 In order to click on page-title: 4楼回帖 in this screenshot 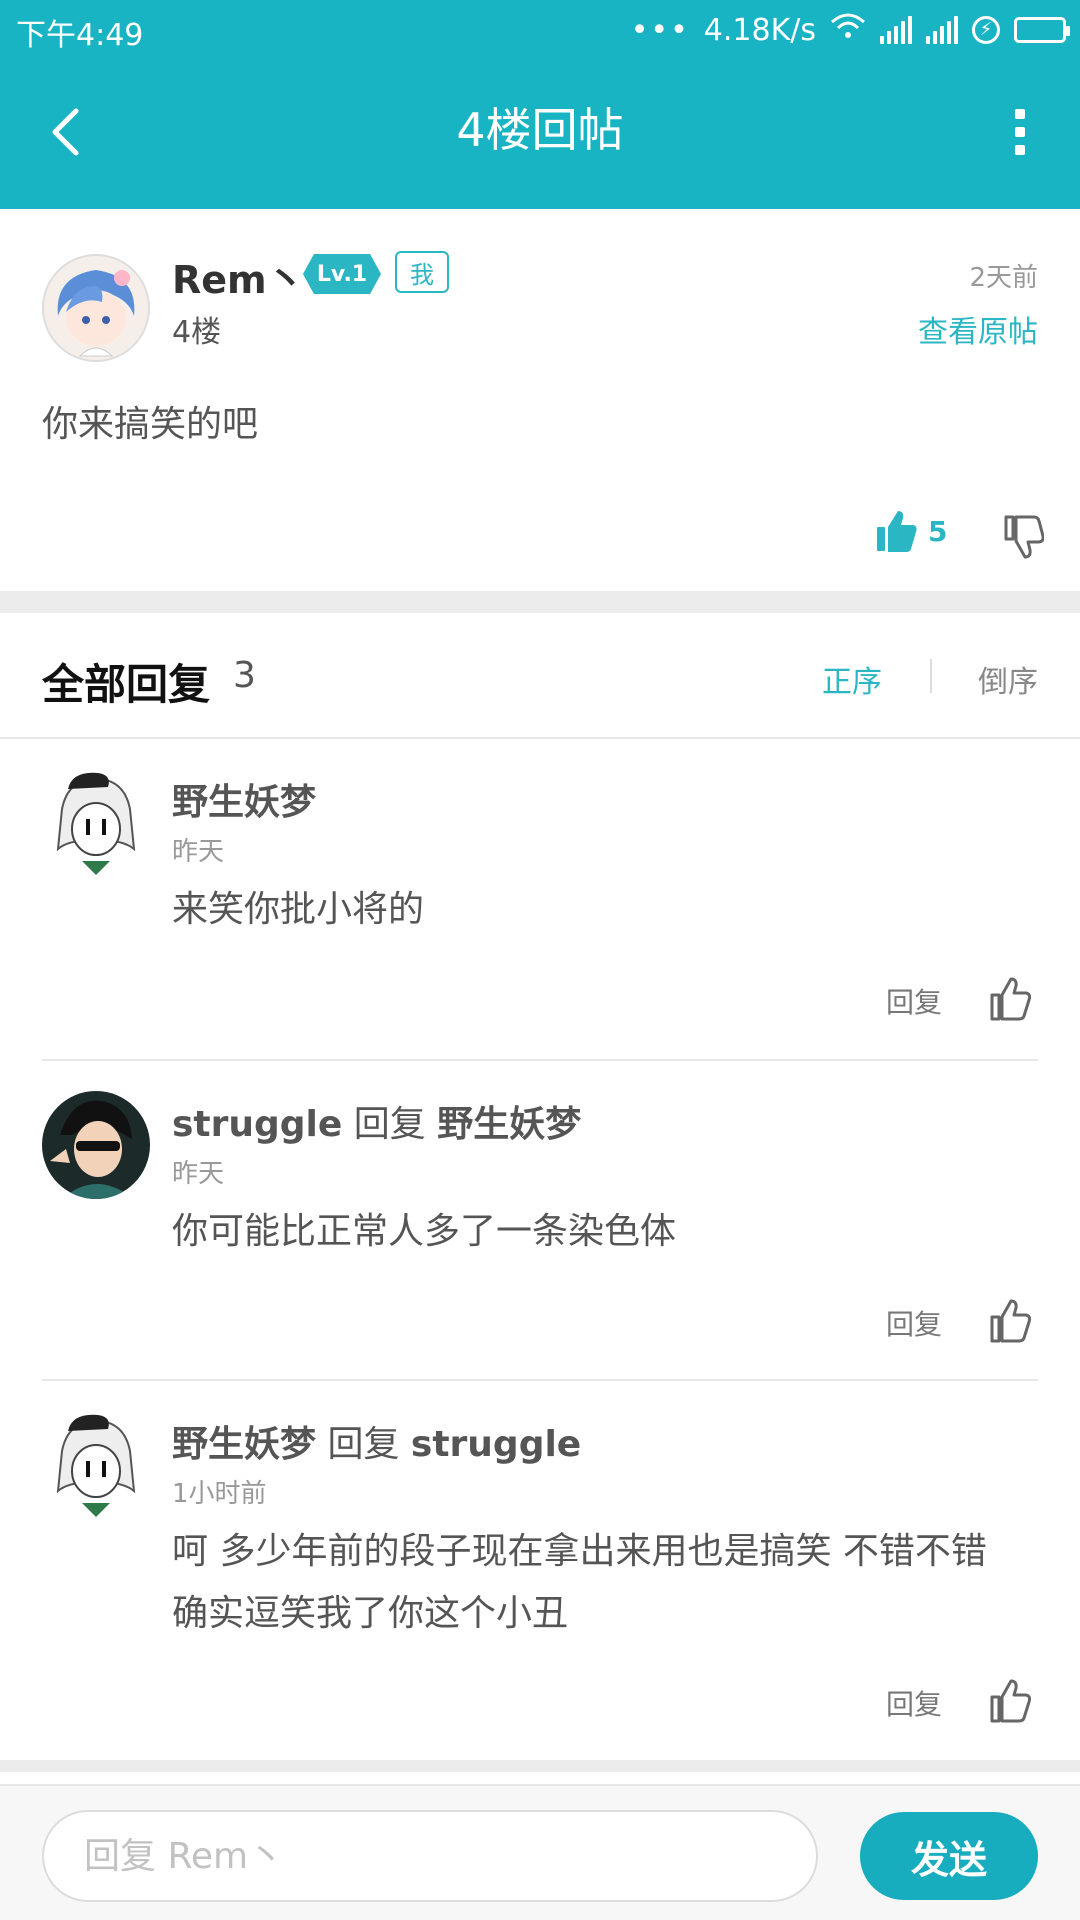, I will do `click(540, 130)`.